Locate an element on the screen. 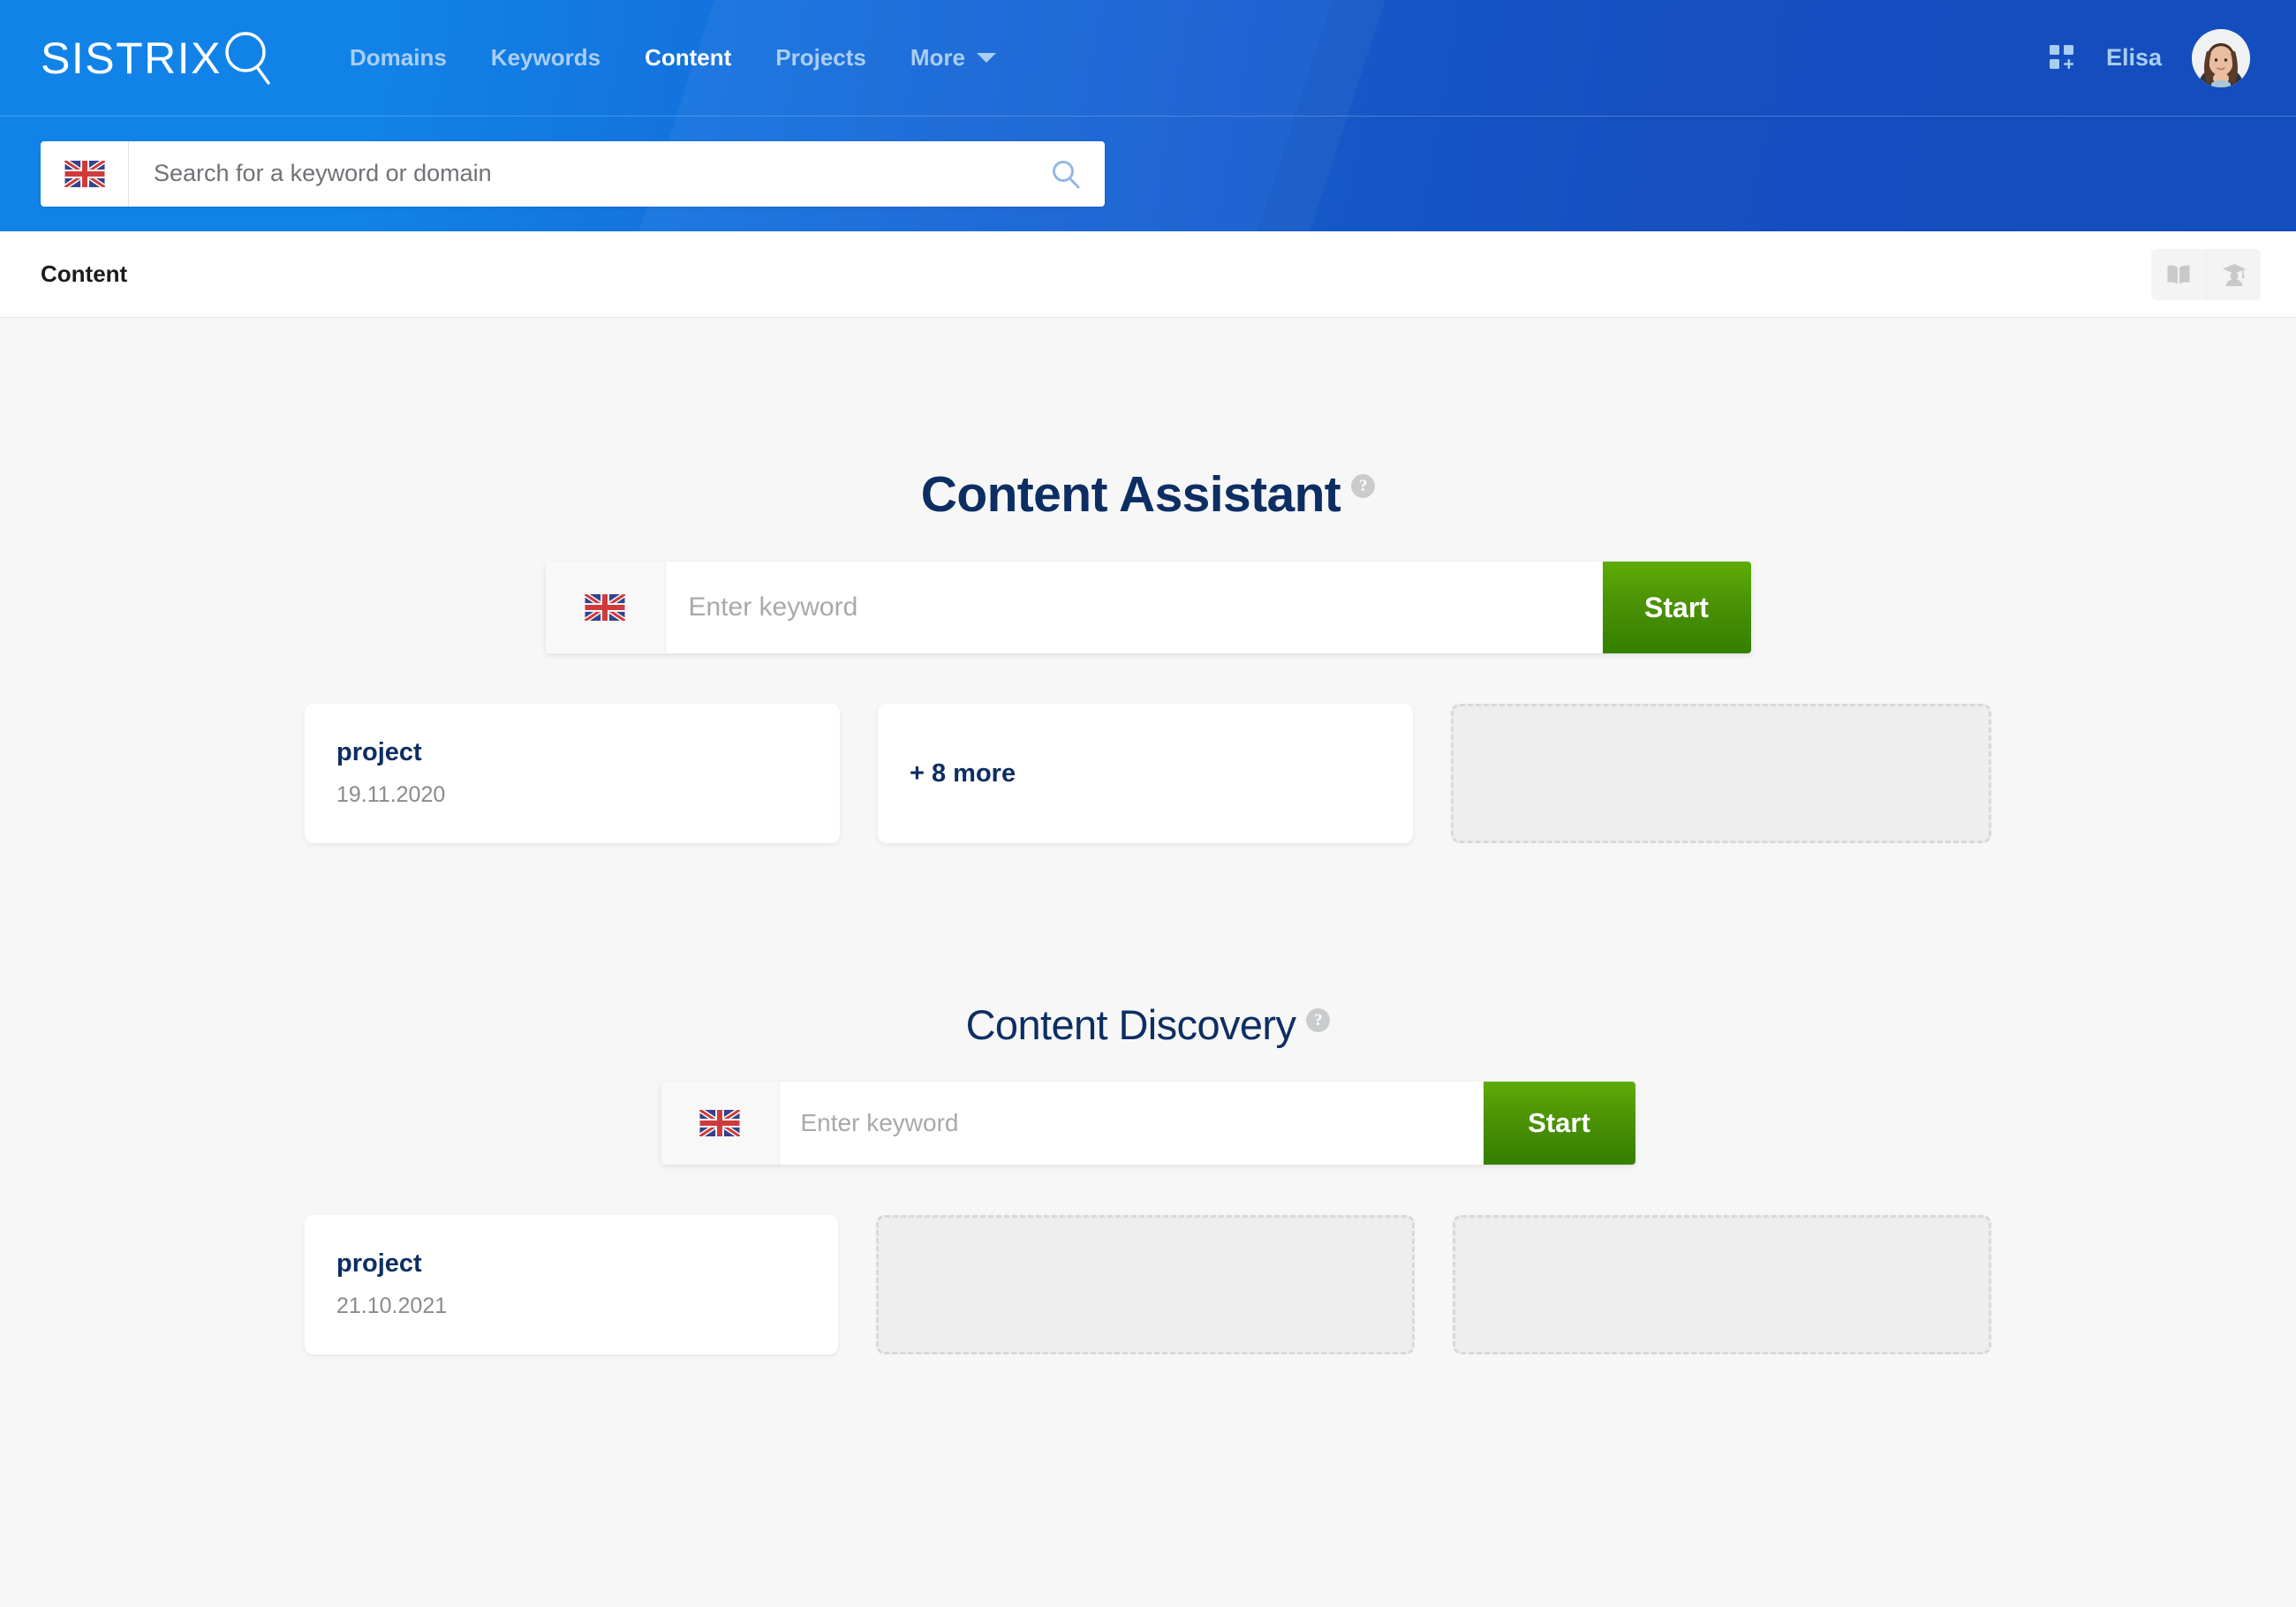 The image size is (2296, 1607). global-search-field-wrap is located at coordinates (617, 174).